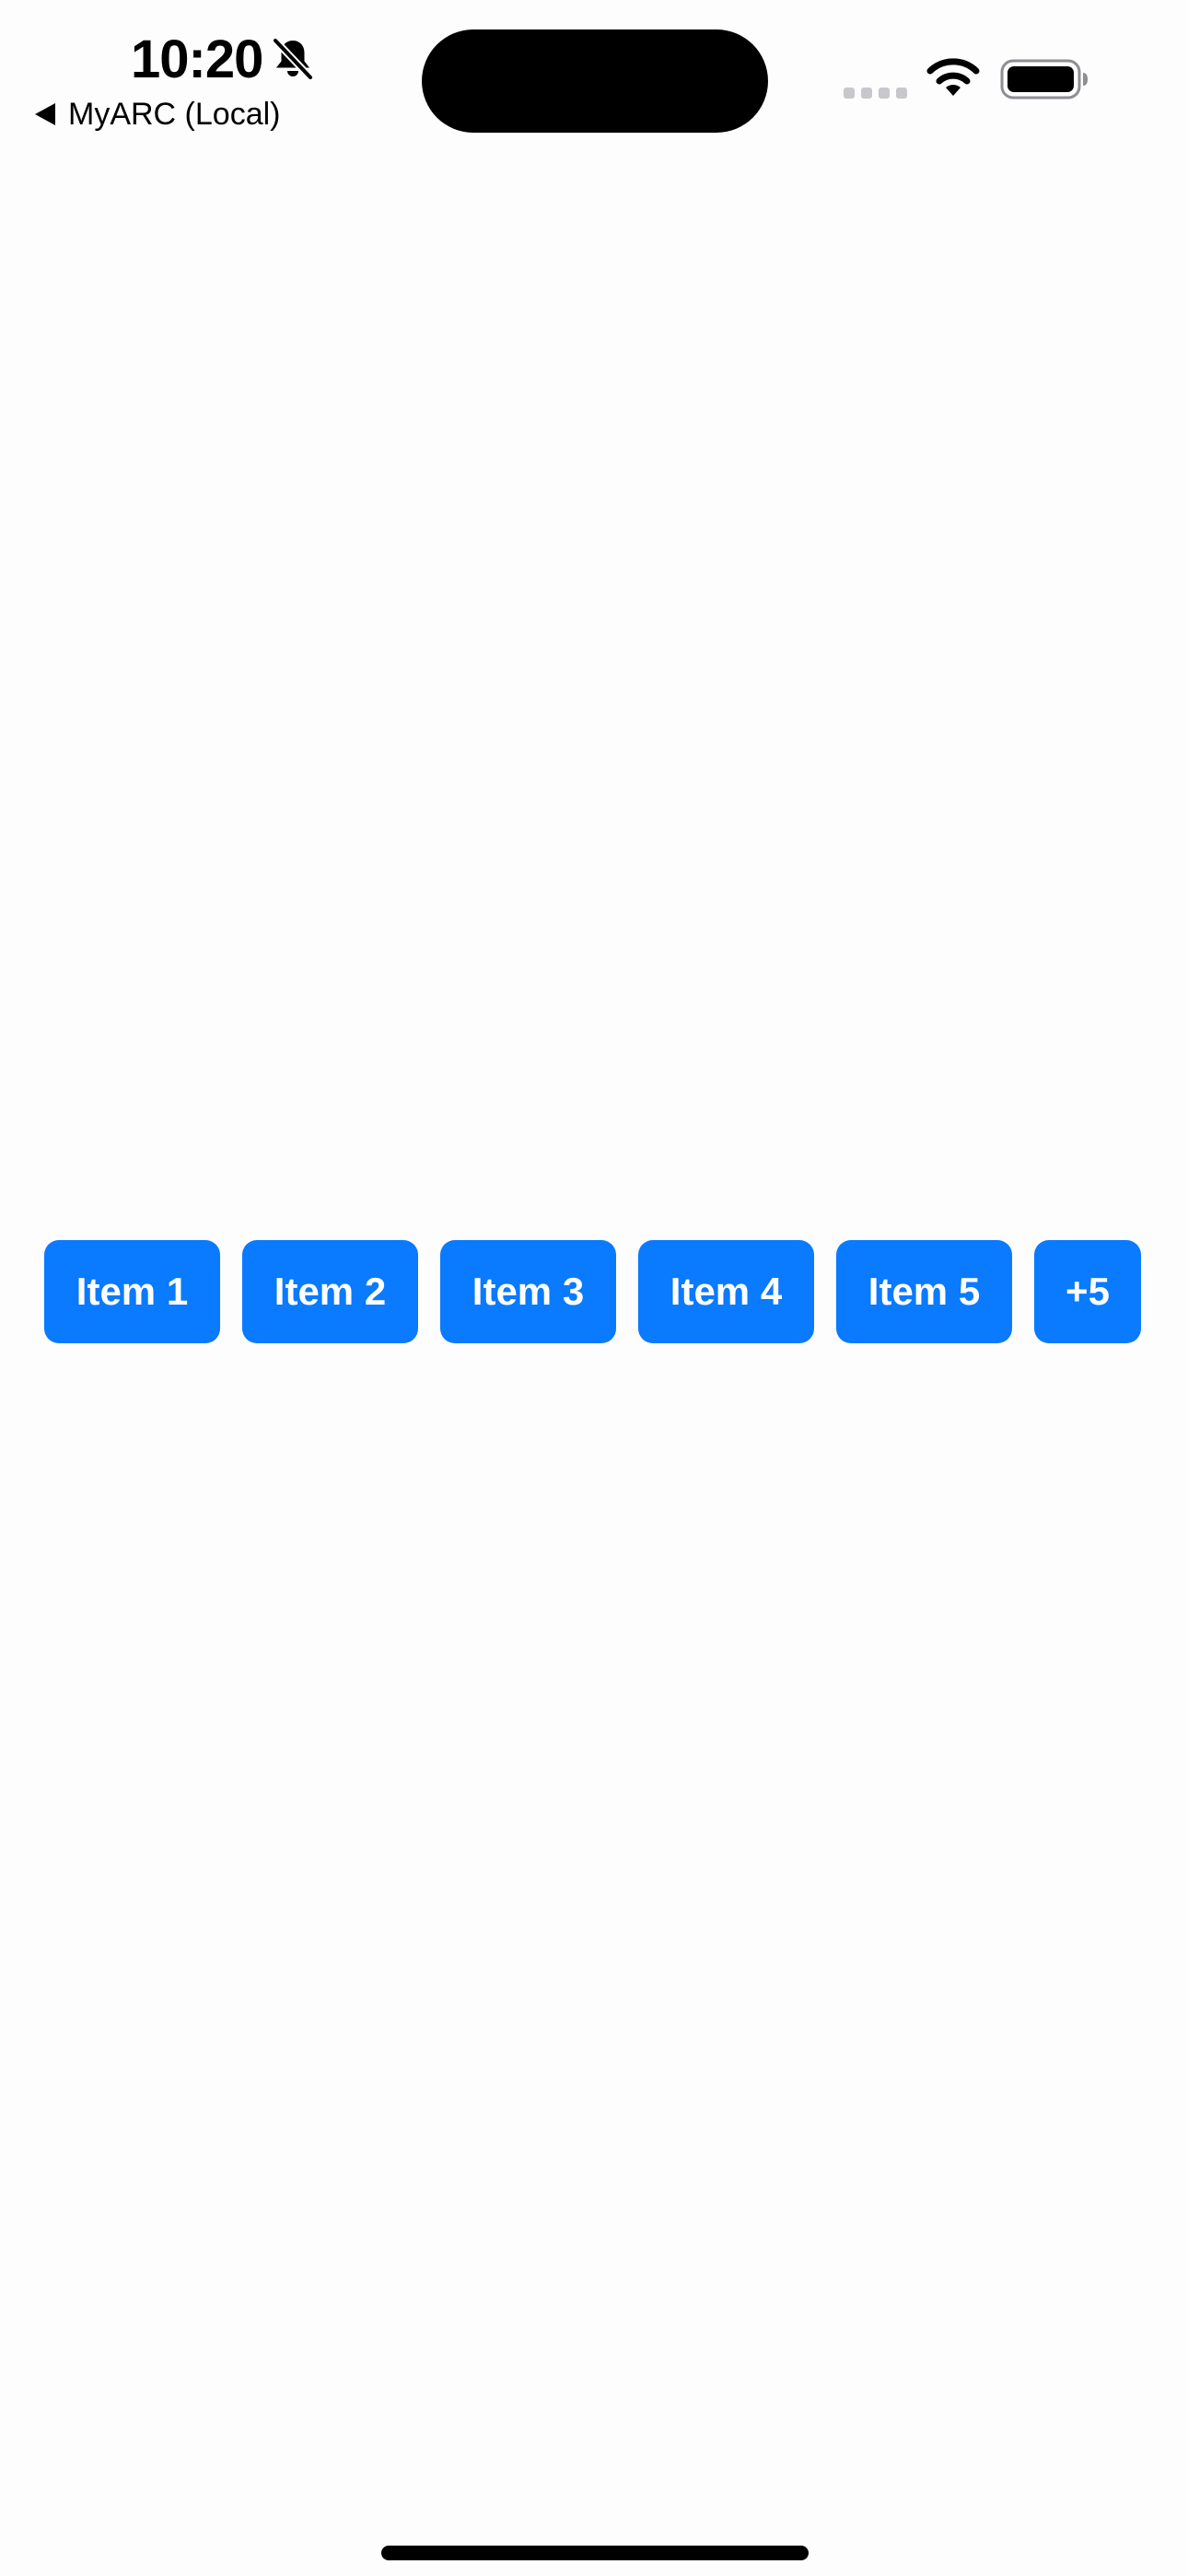 Image resolution: width=1188 pixels, height=2576 pixels. I want to click on item-chip-3: Item 3, so click(528, 1291).